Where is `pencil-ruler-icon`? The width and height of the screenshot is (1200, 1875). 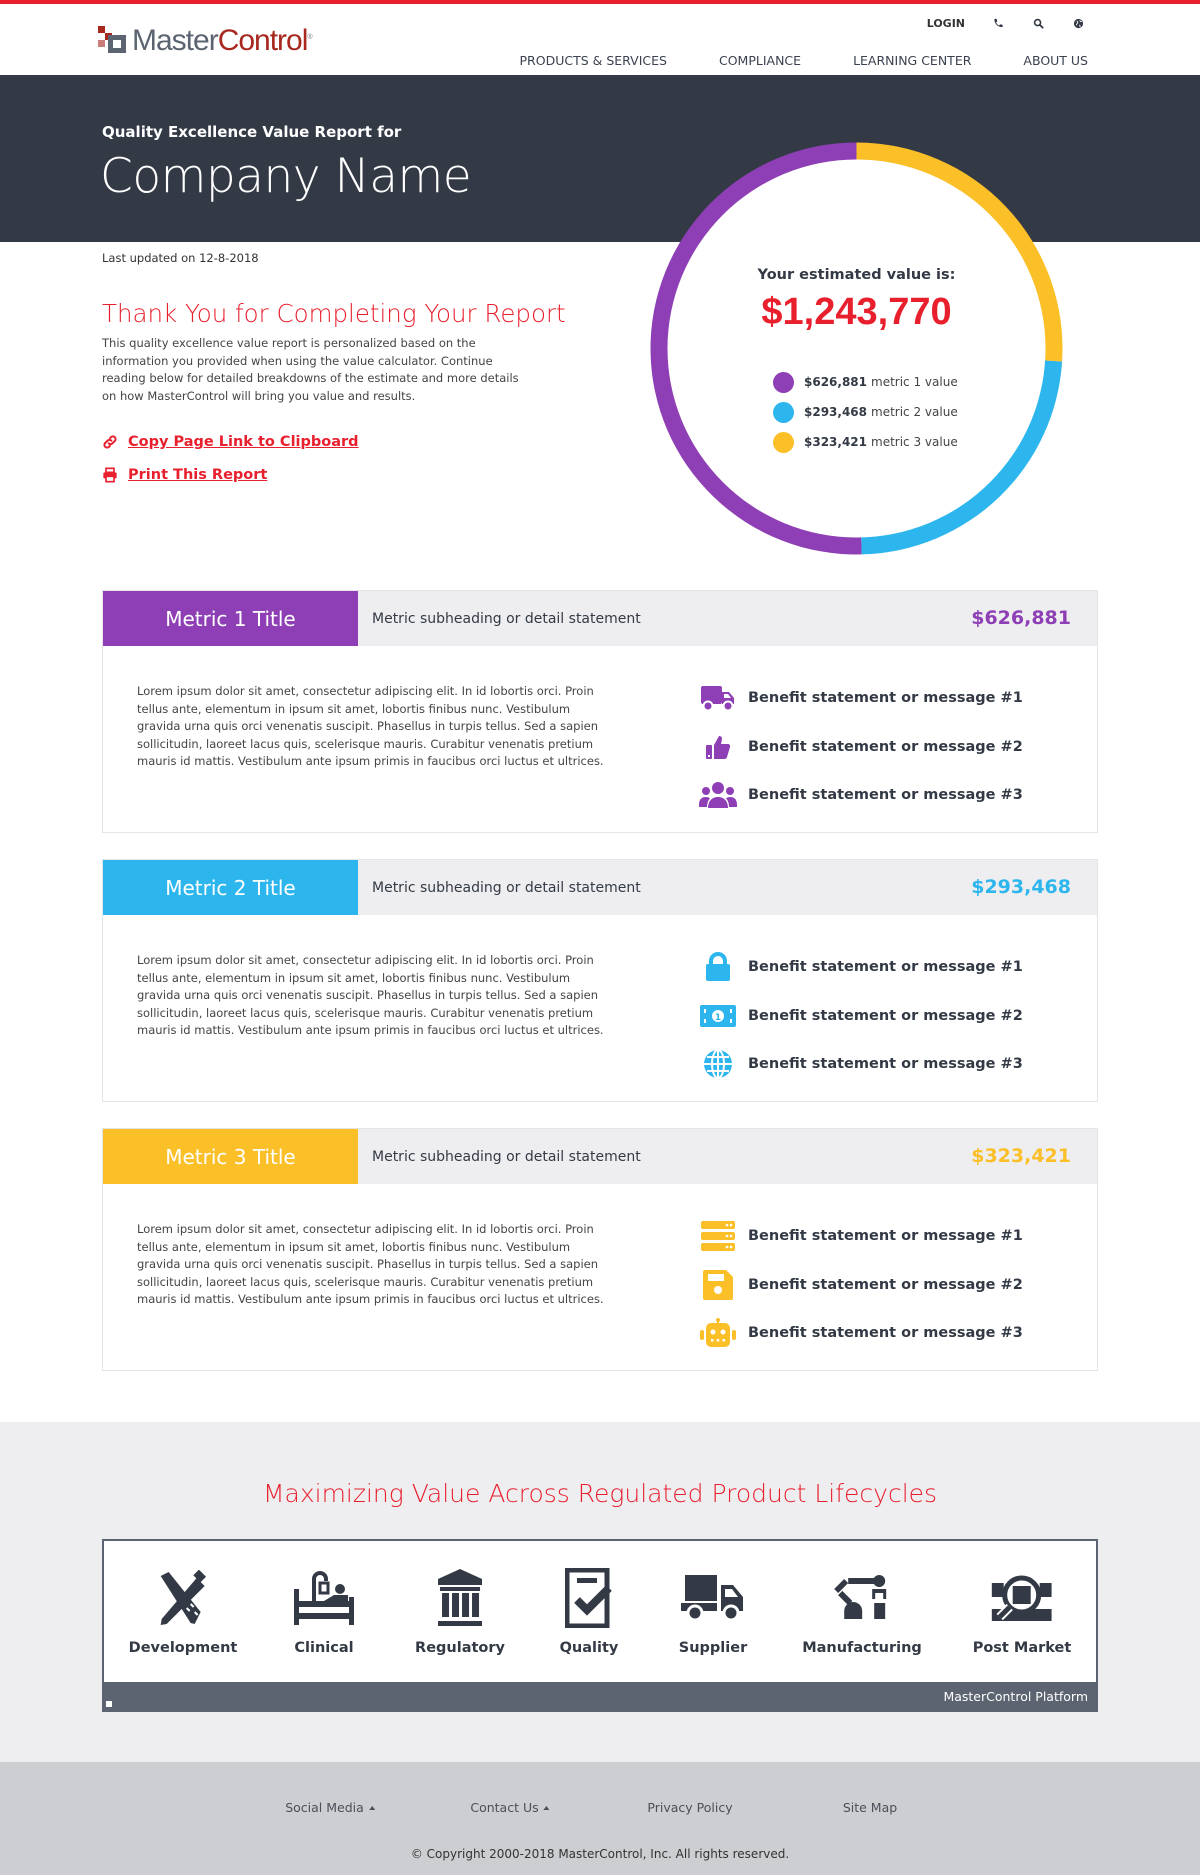 pencil-ruler-icon is located at coordinates (183, 1598).